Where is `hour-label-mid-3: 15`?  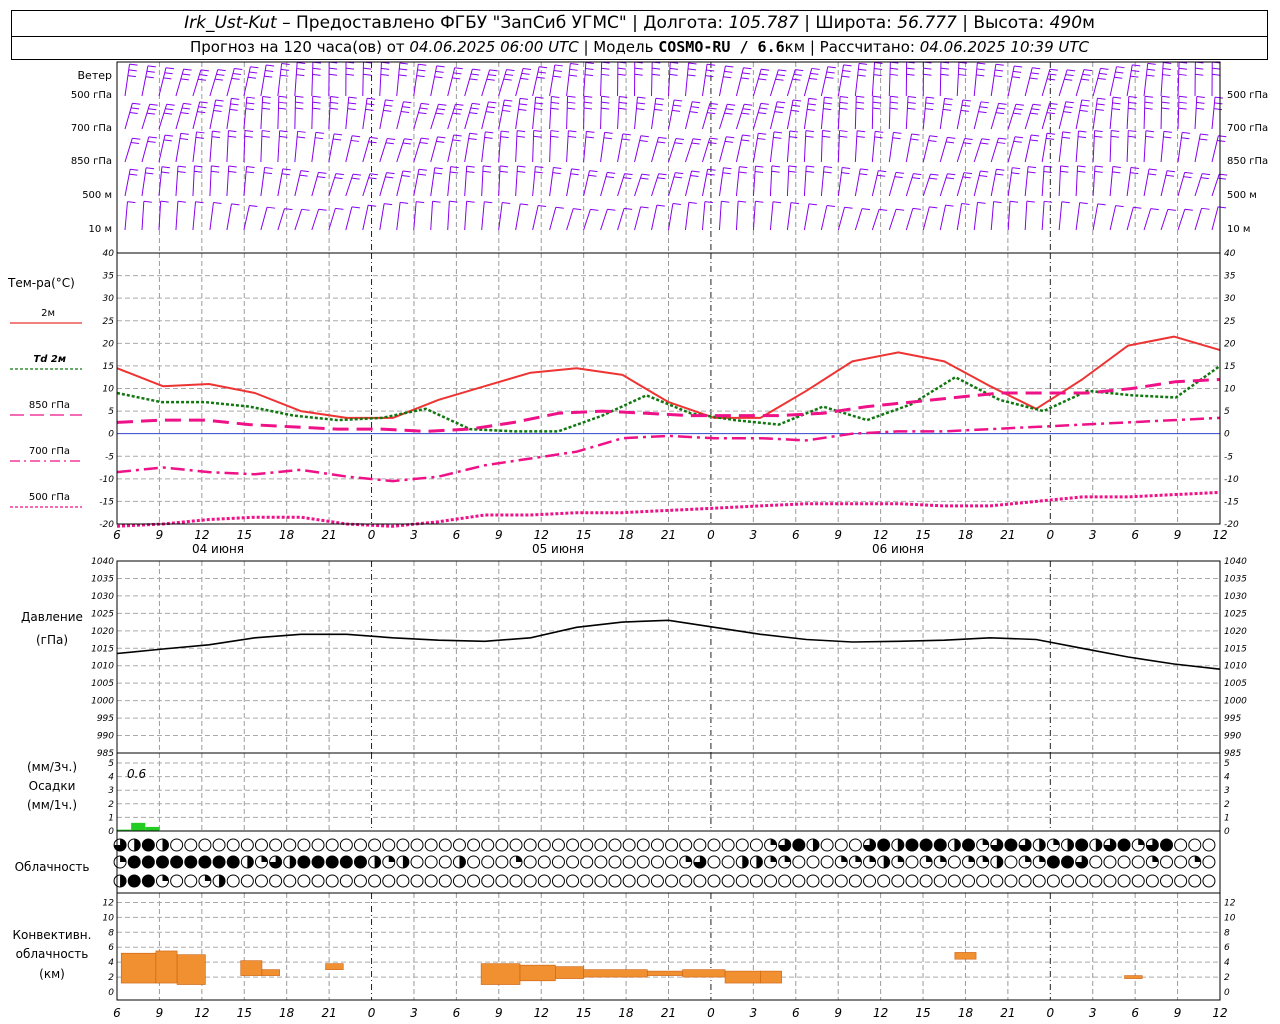 hour-label-mid-3: 15 is located at coordinates (244, 535).